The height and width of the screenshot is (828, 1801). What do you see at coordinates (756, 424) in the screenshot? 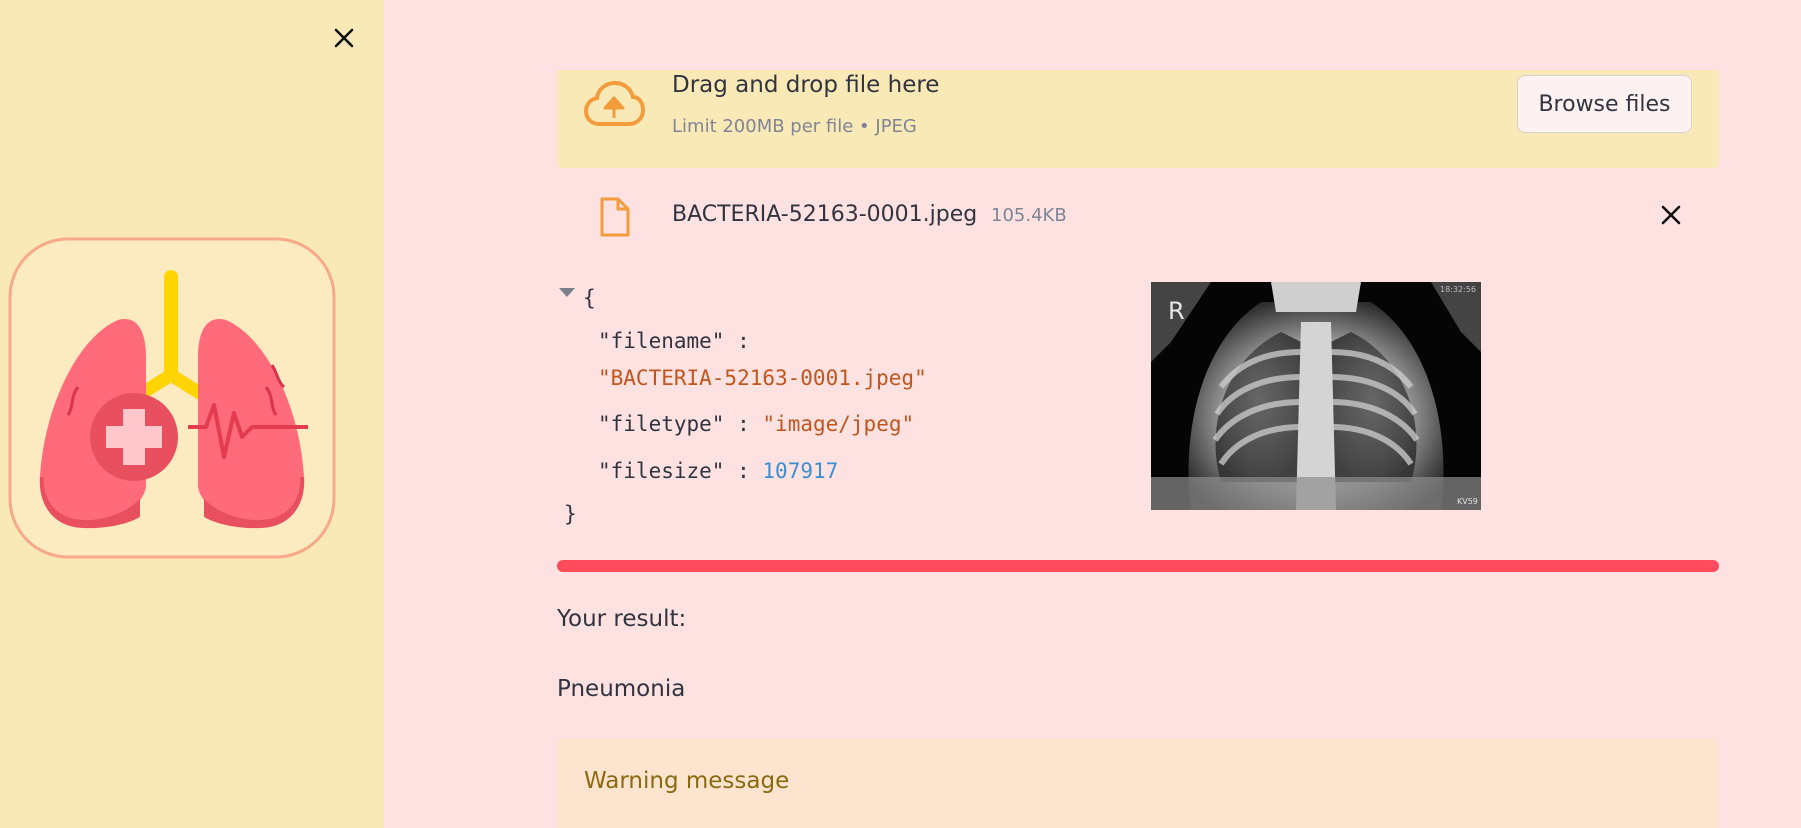
I see `json-row-filetype: "filetype" : "image/jpeg"` at bounding box center [756, 424].